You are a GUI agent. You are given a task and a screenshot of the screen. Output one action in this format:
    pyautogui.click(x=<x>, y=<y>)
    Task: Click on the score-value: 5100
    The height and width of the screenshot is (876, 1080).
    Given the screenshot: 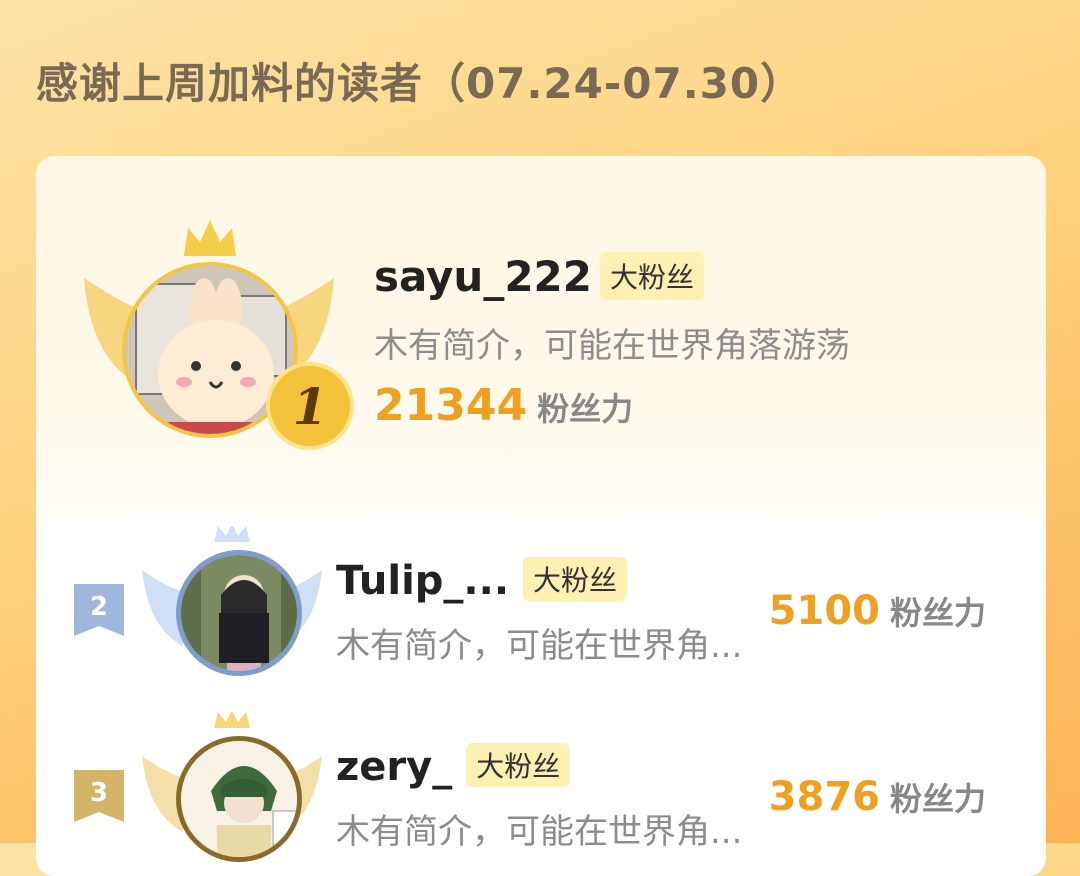 What is the action you would take?
    pyautogui.click(x=824, y=611)
    